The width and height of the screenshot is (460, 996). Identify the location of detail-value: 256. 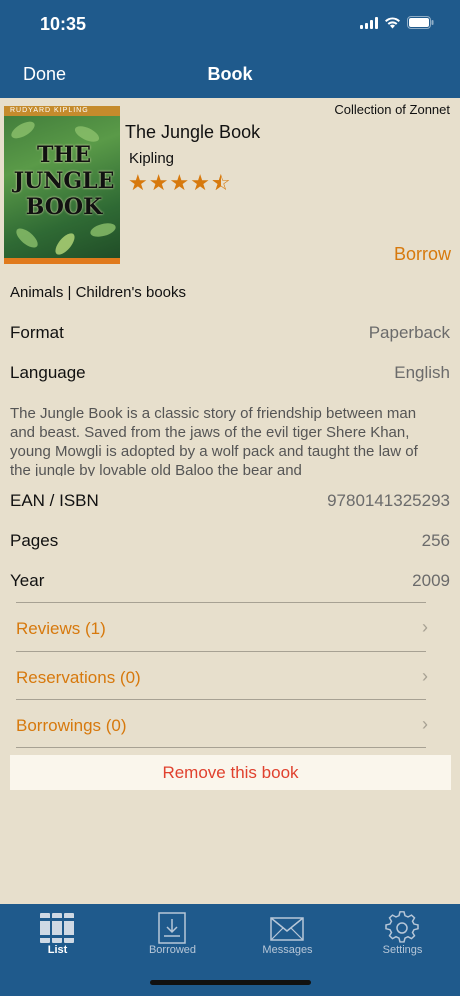
(435, 540).